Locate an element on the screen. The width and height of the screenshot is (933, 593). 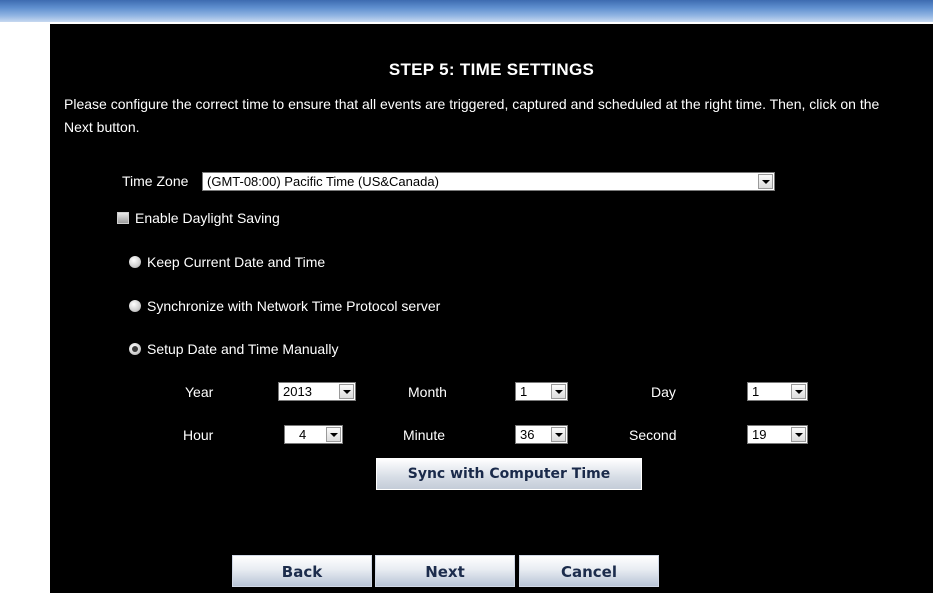
sync-computer-time-button: Sync with Computer Time is located at coordinates (509, 474).